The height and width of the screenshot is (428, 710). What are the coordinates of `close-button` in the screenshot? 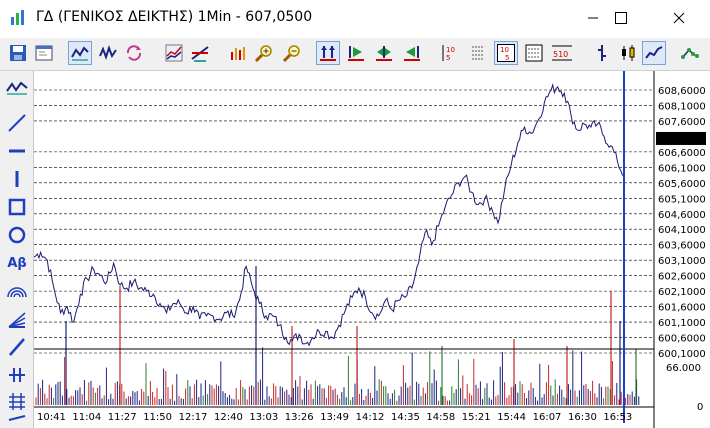 It's located at (679, 18).